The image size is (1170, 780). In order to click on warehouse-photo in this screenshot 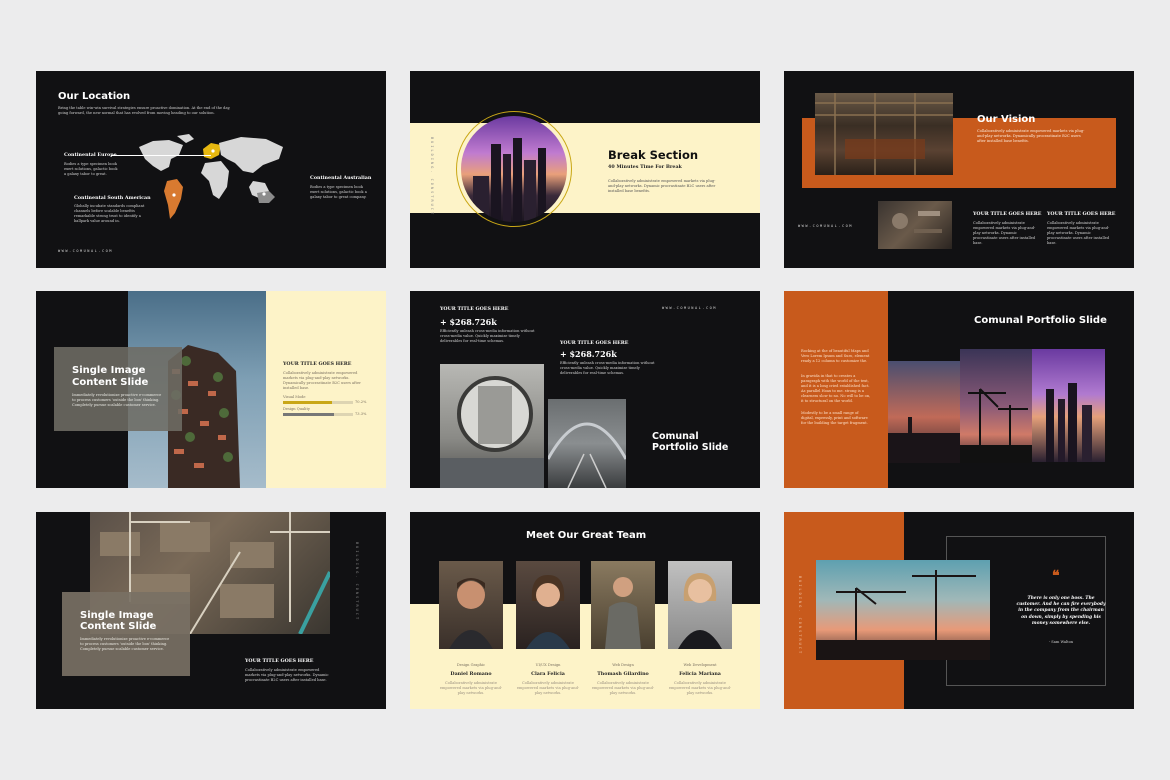, I will do `click(884, 134)`.